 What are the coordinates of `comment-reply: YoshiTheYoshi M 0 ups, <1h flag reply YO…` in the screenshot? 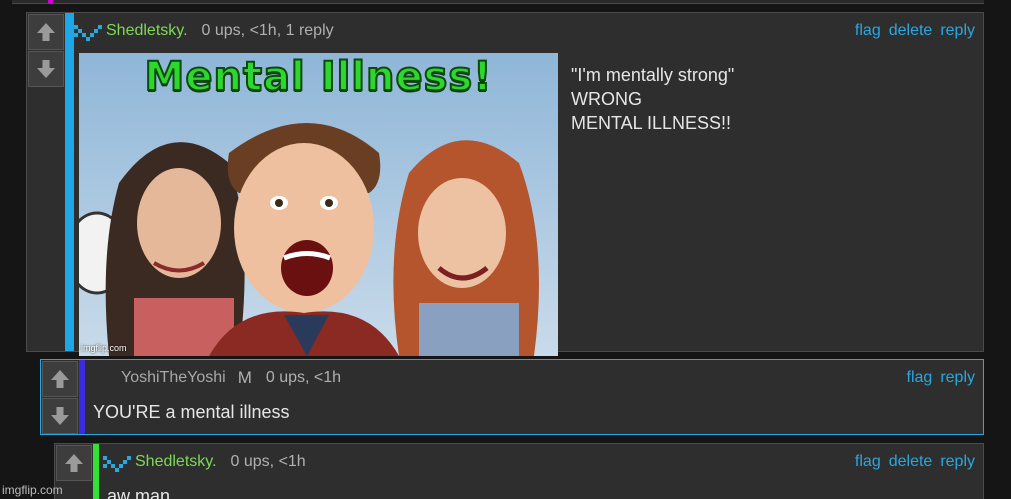 It's located at (512, 397).